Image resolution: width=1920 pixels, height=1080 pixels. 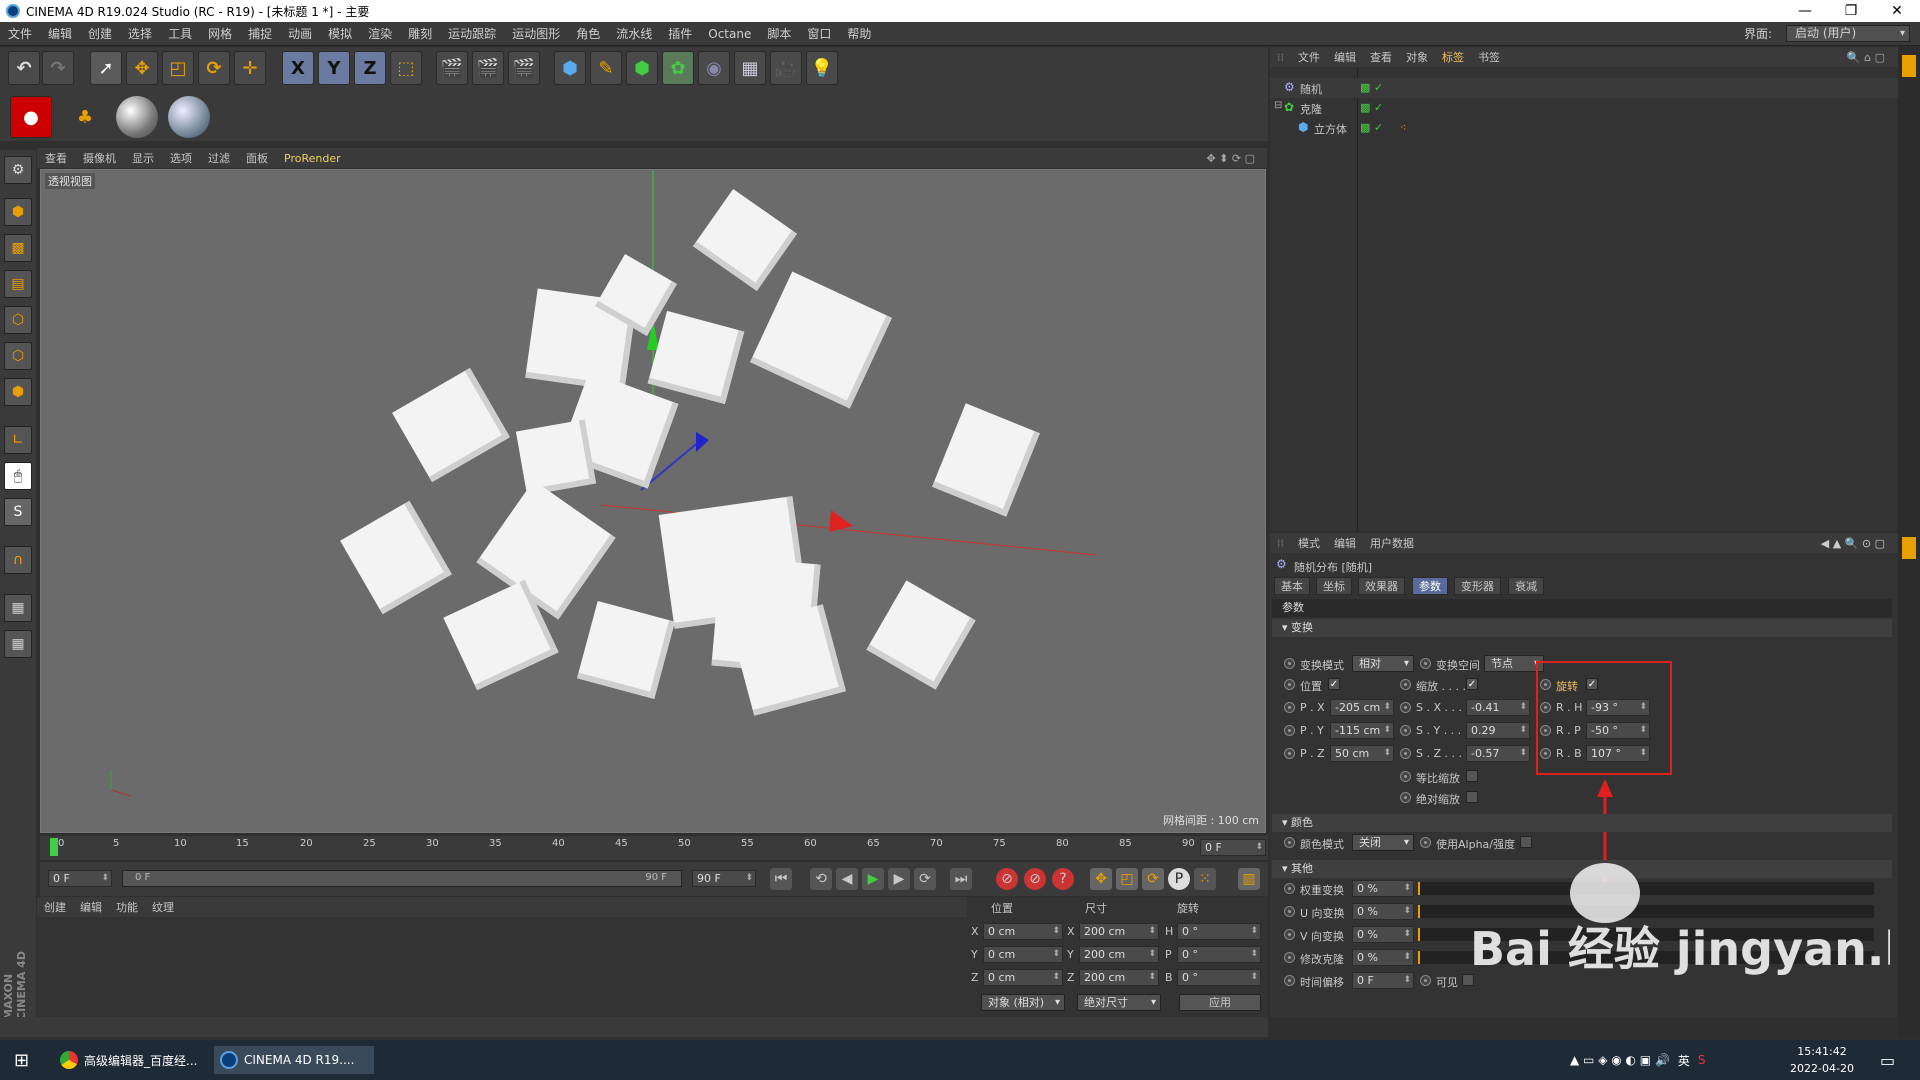 I want to click on render-settings-icon: 🎬, so click(x=524, y=68).